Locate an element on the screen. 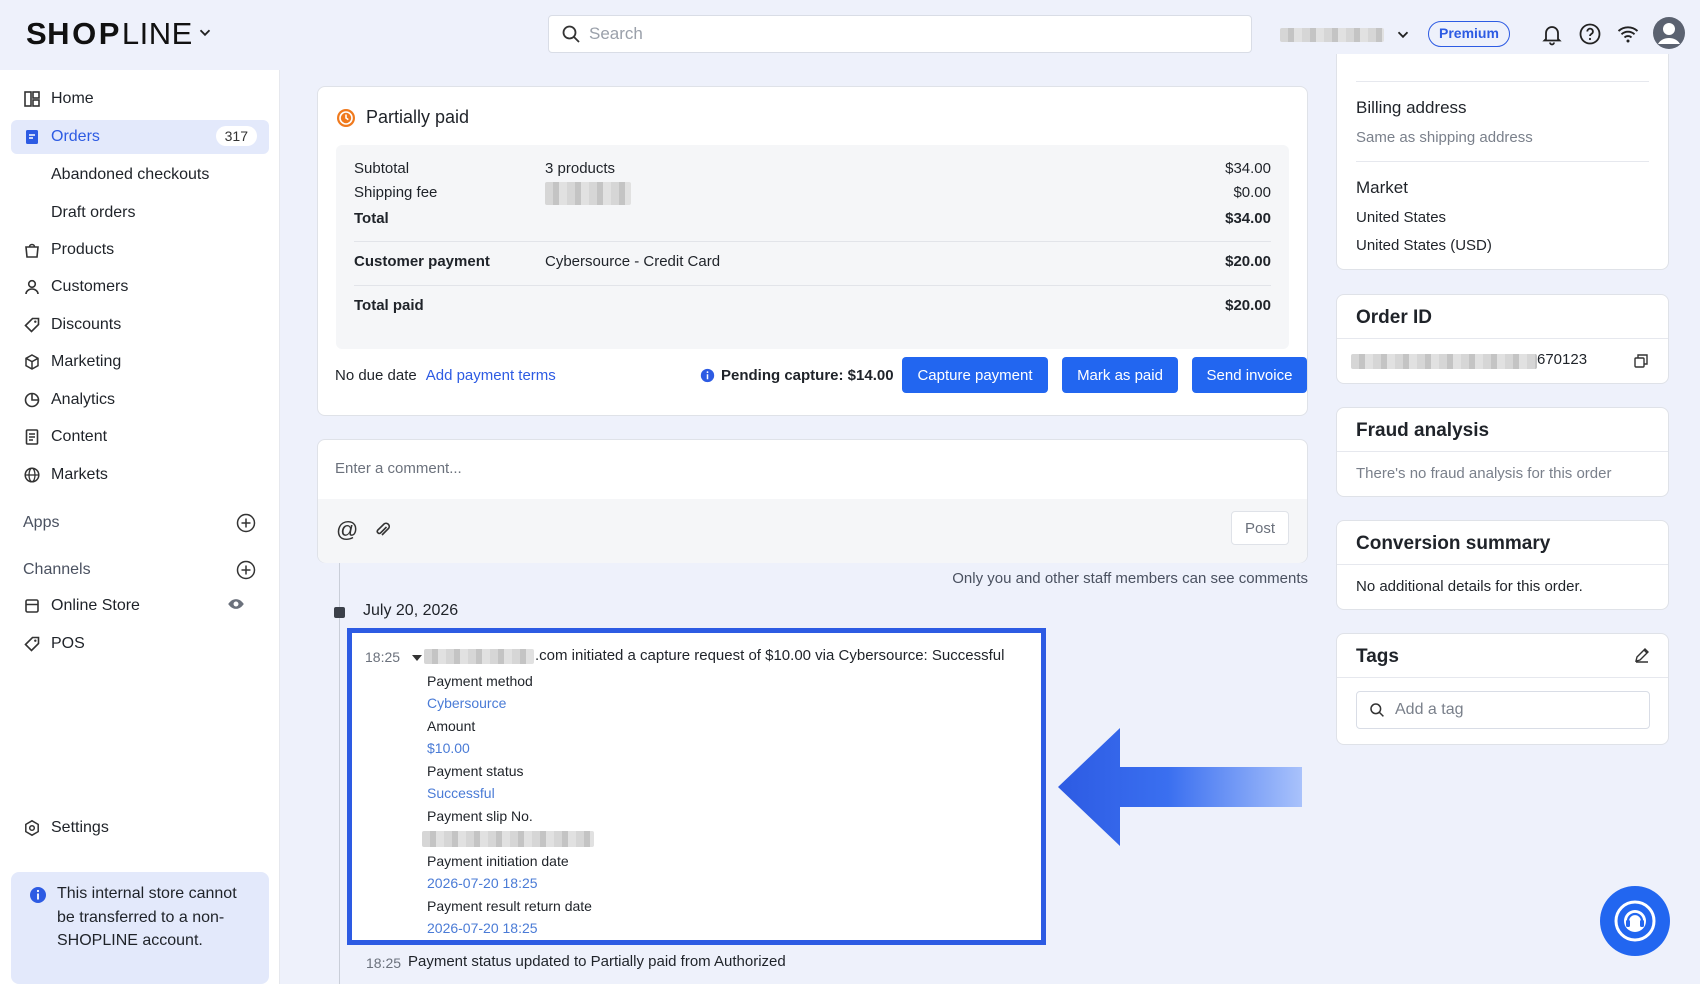  fraud-analysis-title: Fraud analysis is located at coordinates (1423, 430).